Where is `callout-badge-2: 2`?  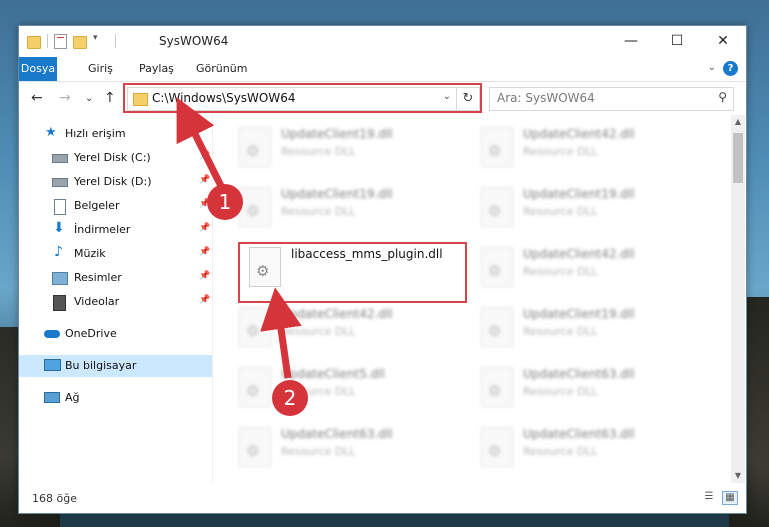
callout-badge-2: 2 is located at coordinates (290, 398).